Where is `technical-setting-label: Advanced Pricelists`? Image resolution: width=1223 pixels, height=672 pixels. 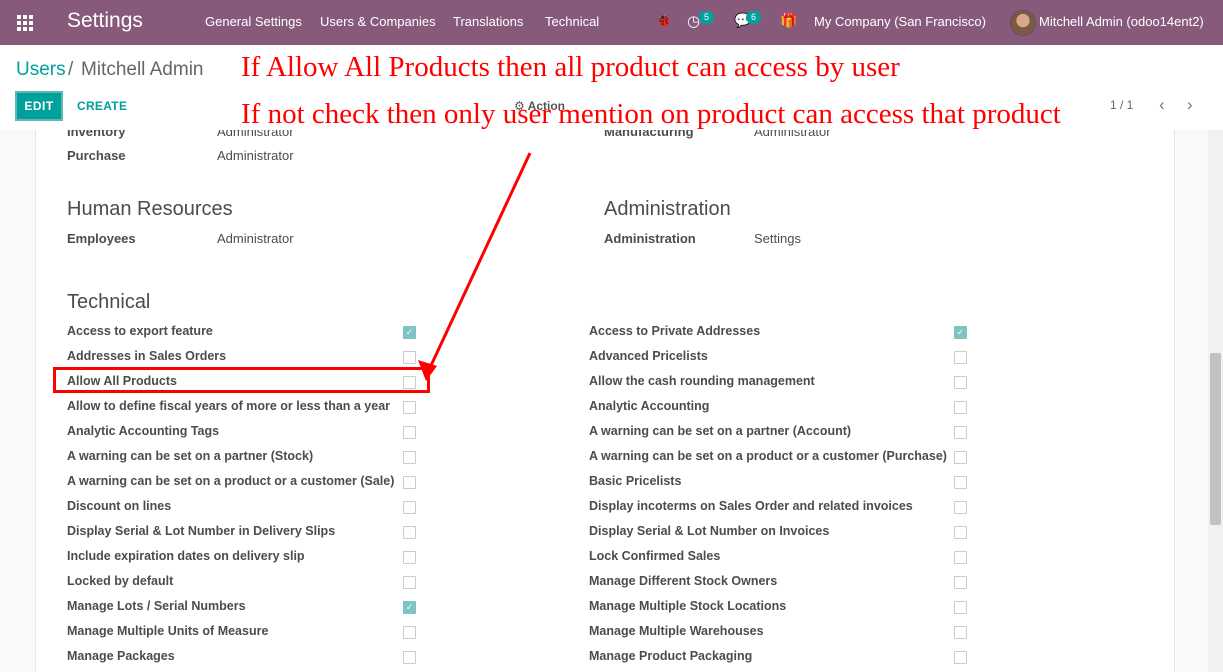 technical-setting-label: Advanced Pricelists is located at coordinates (648, 356).